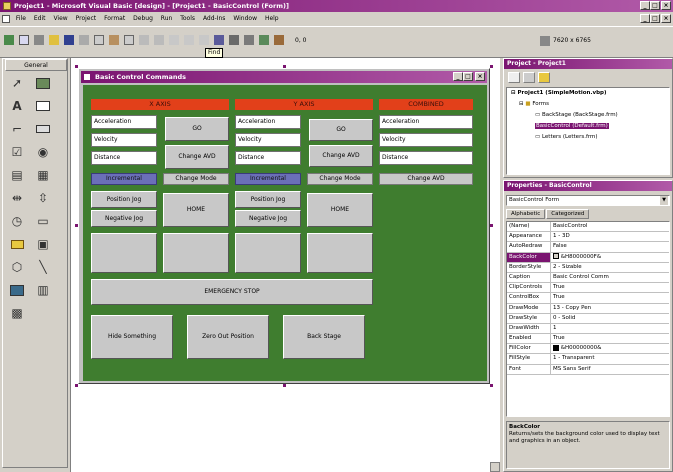  What do you see at coordinates (279, 40) in the screenshot?
I see `toolbox-icon` at bounding box center [279, 40].